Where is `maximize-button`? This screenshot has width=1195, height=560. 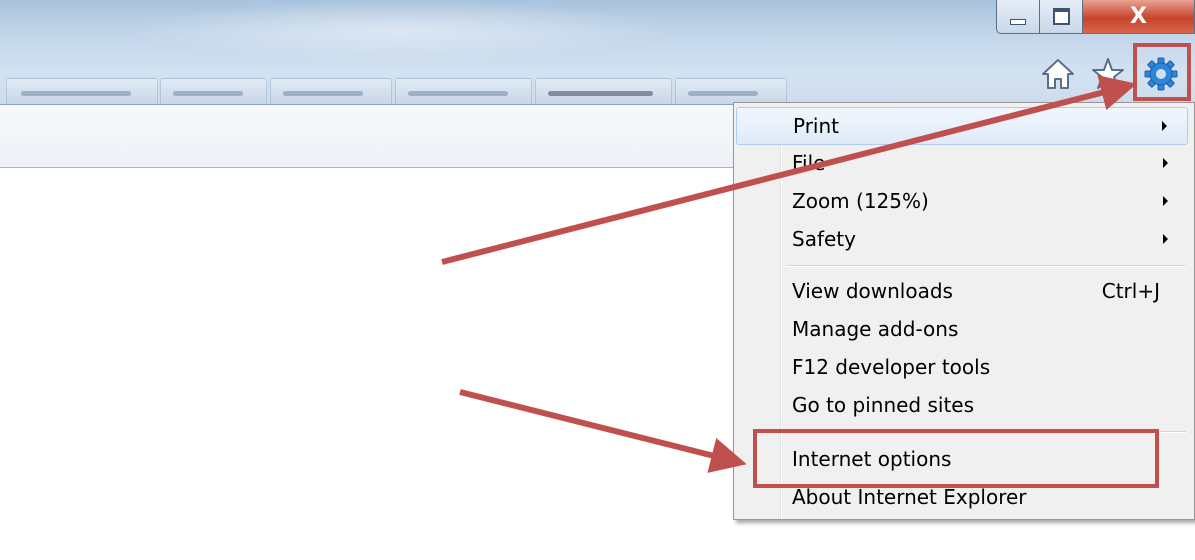
maximize-button is located at coordinates (1061, 17).